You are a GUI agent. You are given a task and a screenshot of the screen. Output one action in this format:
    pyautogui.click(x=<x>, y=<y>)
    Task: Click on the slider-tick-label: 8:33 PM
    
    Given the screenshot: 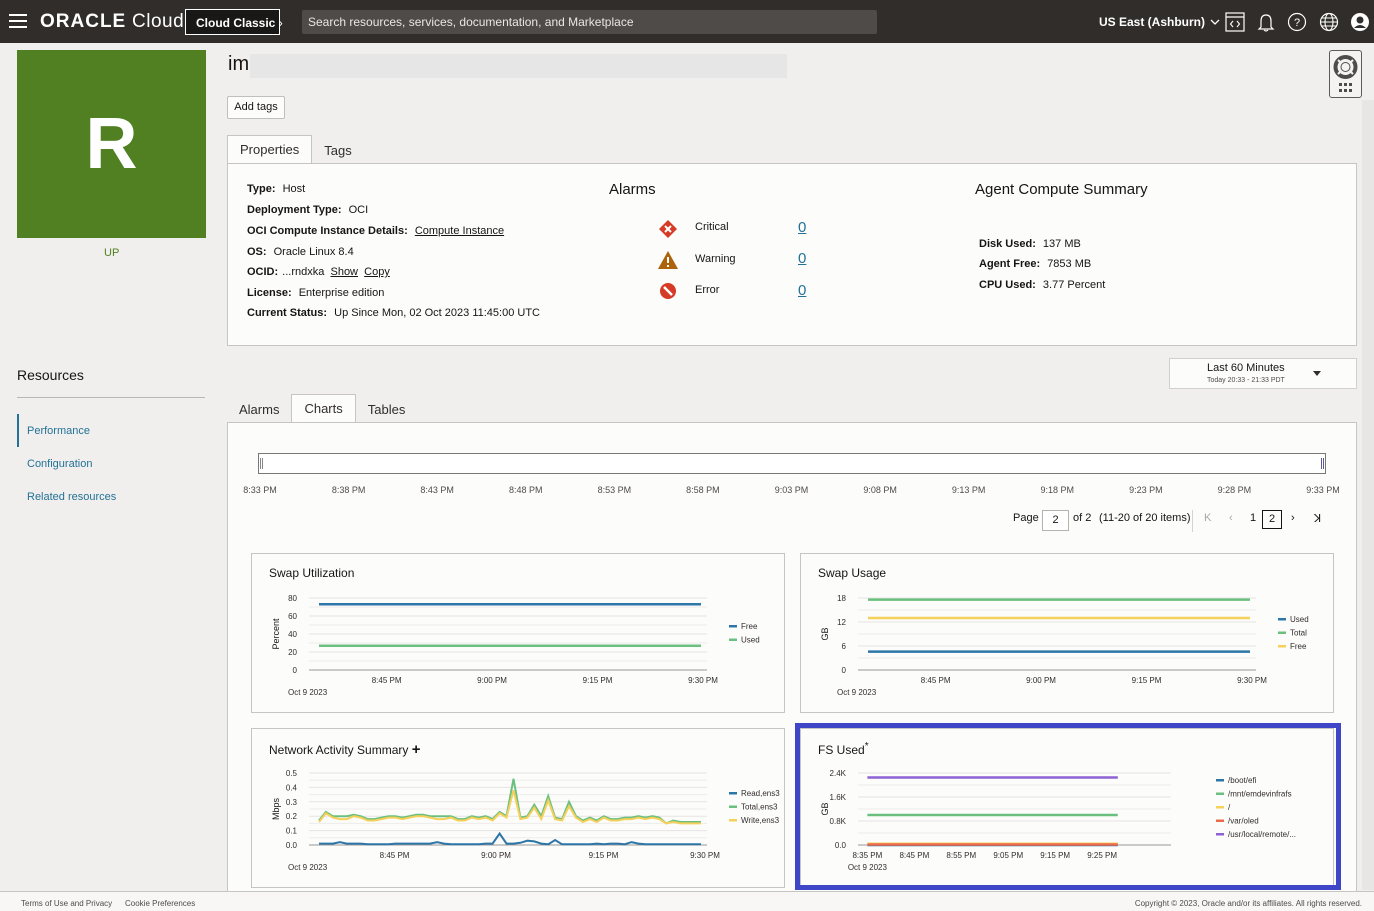 What is the action you would take?
    pyautogui.click(x=260, y=490)
    